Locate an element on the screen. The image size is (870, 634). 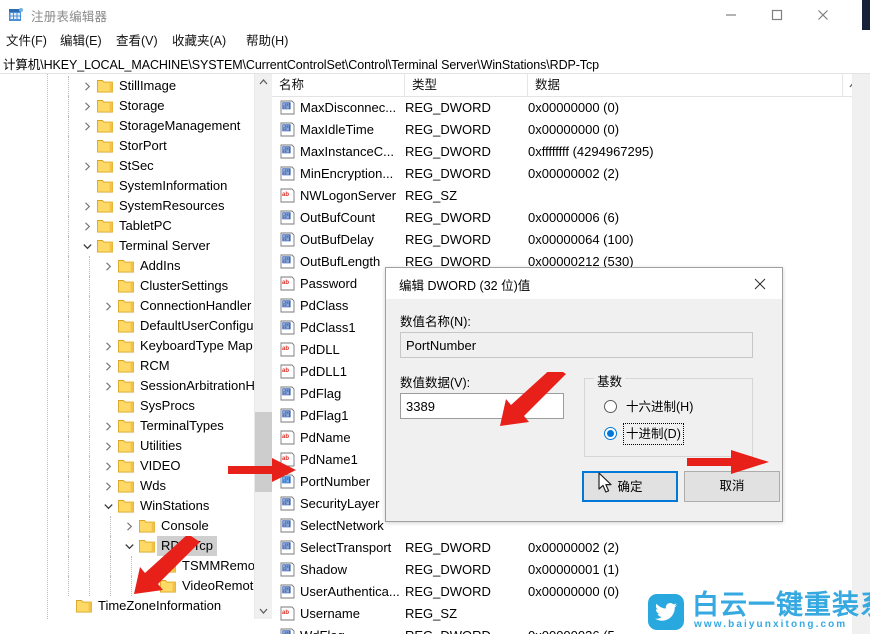
column-header-name: 名称 is located at coordinates (338, 85).